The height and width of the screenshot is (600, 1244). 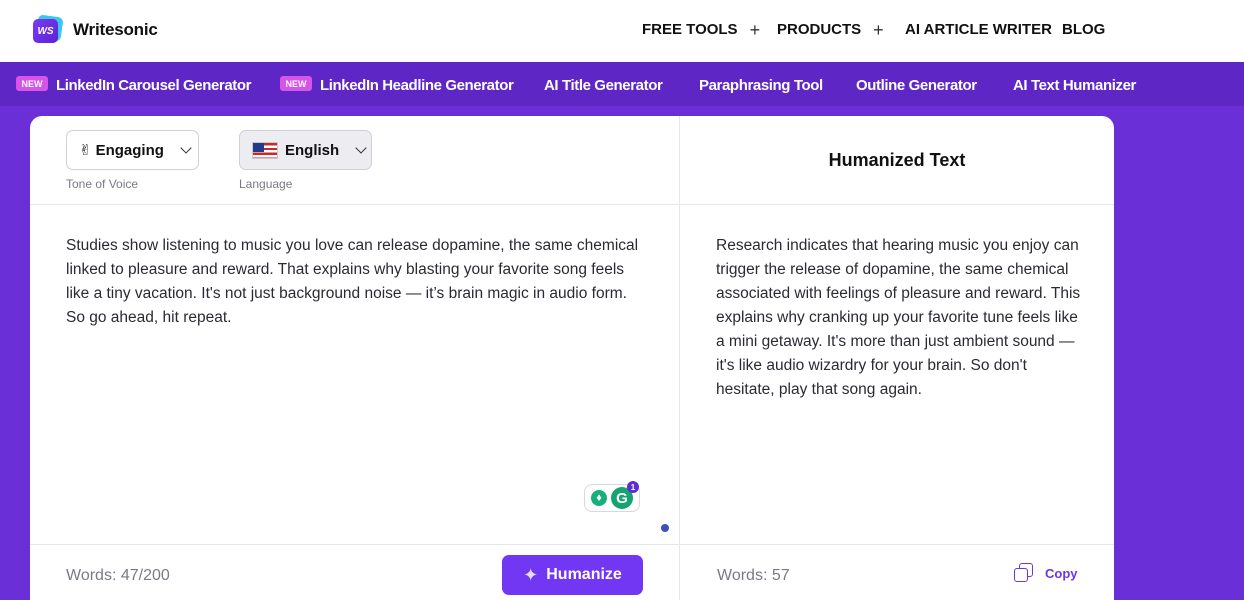 I want to click on copy-button: Copy, so click(x=1046, y=573).